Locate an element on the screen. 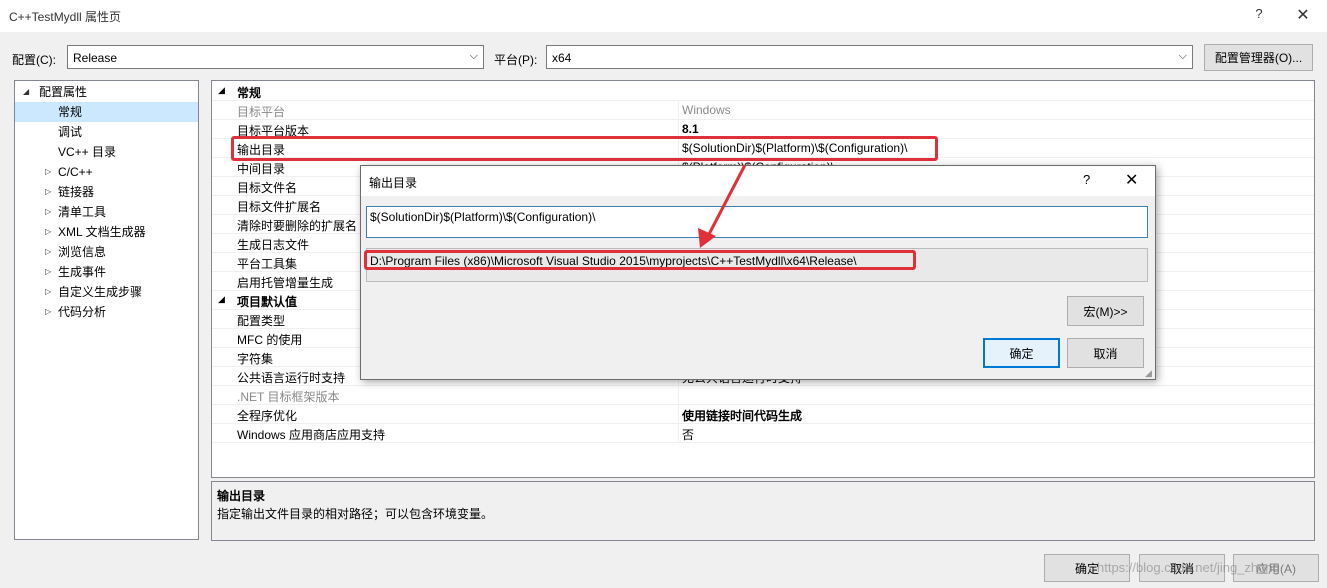 The image size is (1327, 588). tree-item-label: 代码分析 is located at coordinates (82, 312).